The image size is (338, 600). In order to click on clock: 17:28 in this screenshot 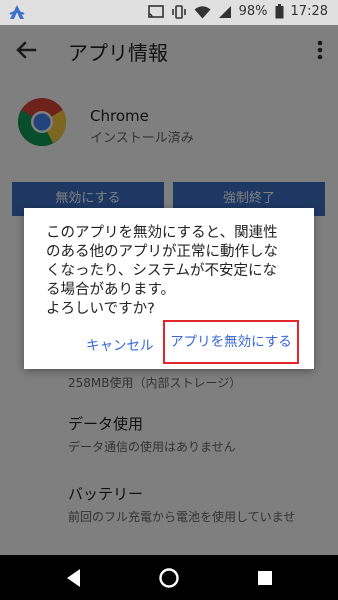, I will do `click(309, 11)`.